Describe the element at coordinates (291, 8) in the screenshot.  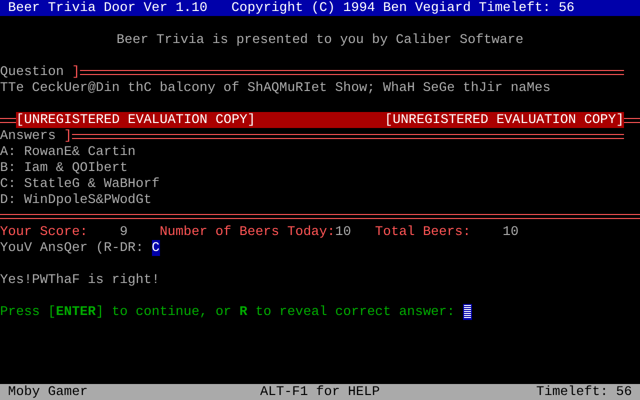
I see `window-title: Beer Trivia Door Ver 1.10 Copyright (C) 1994 Ben Vegiard Timeleft: 56` at that location.